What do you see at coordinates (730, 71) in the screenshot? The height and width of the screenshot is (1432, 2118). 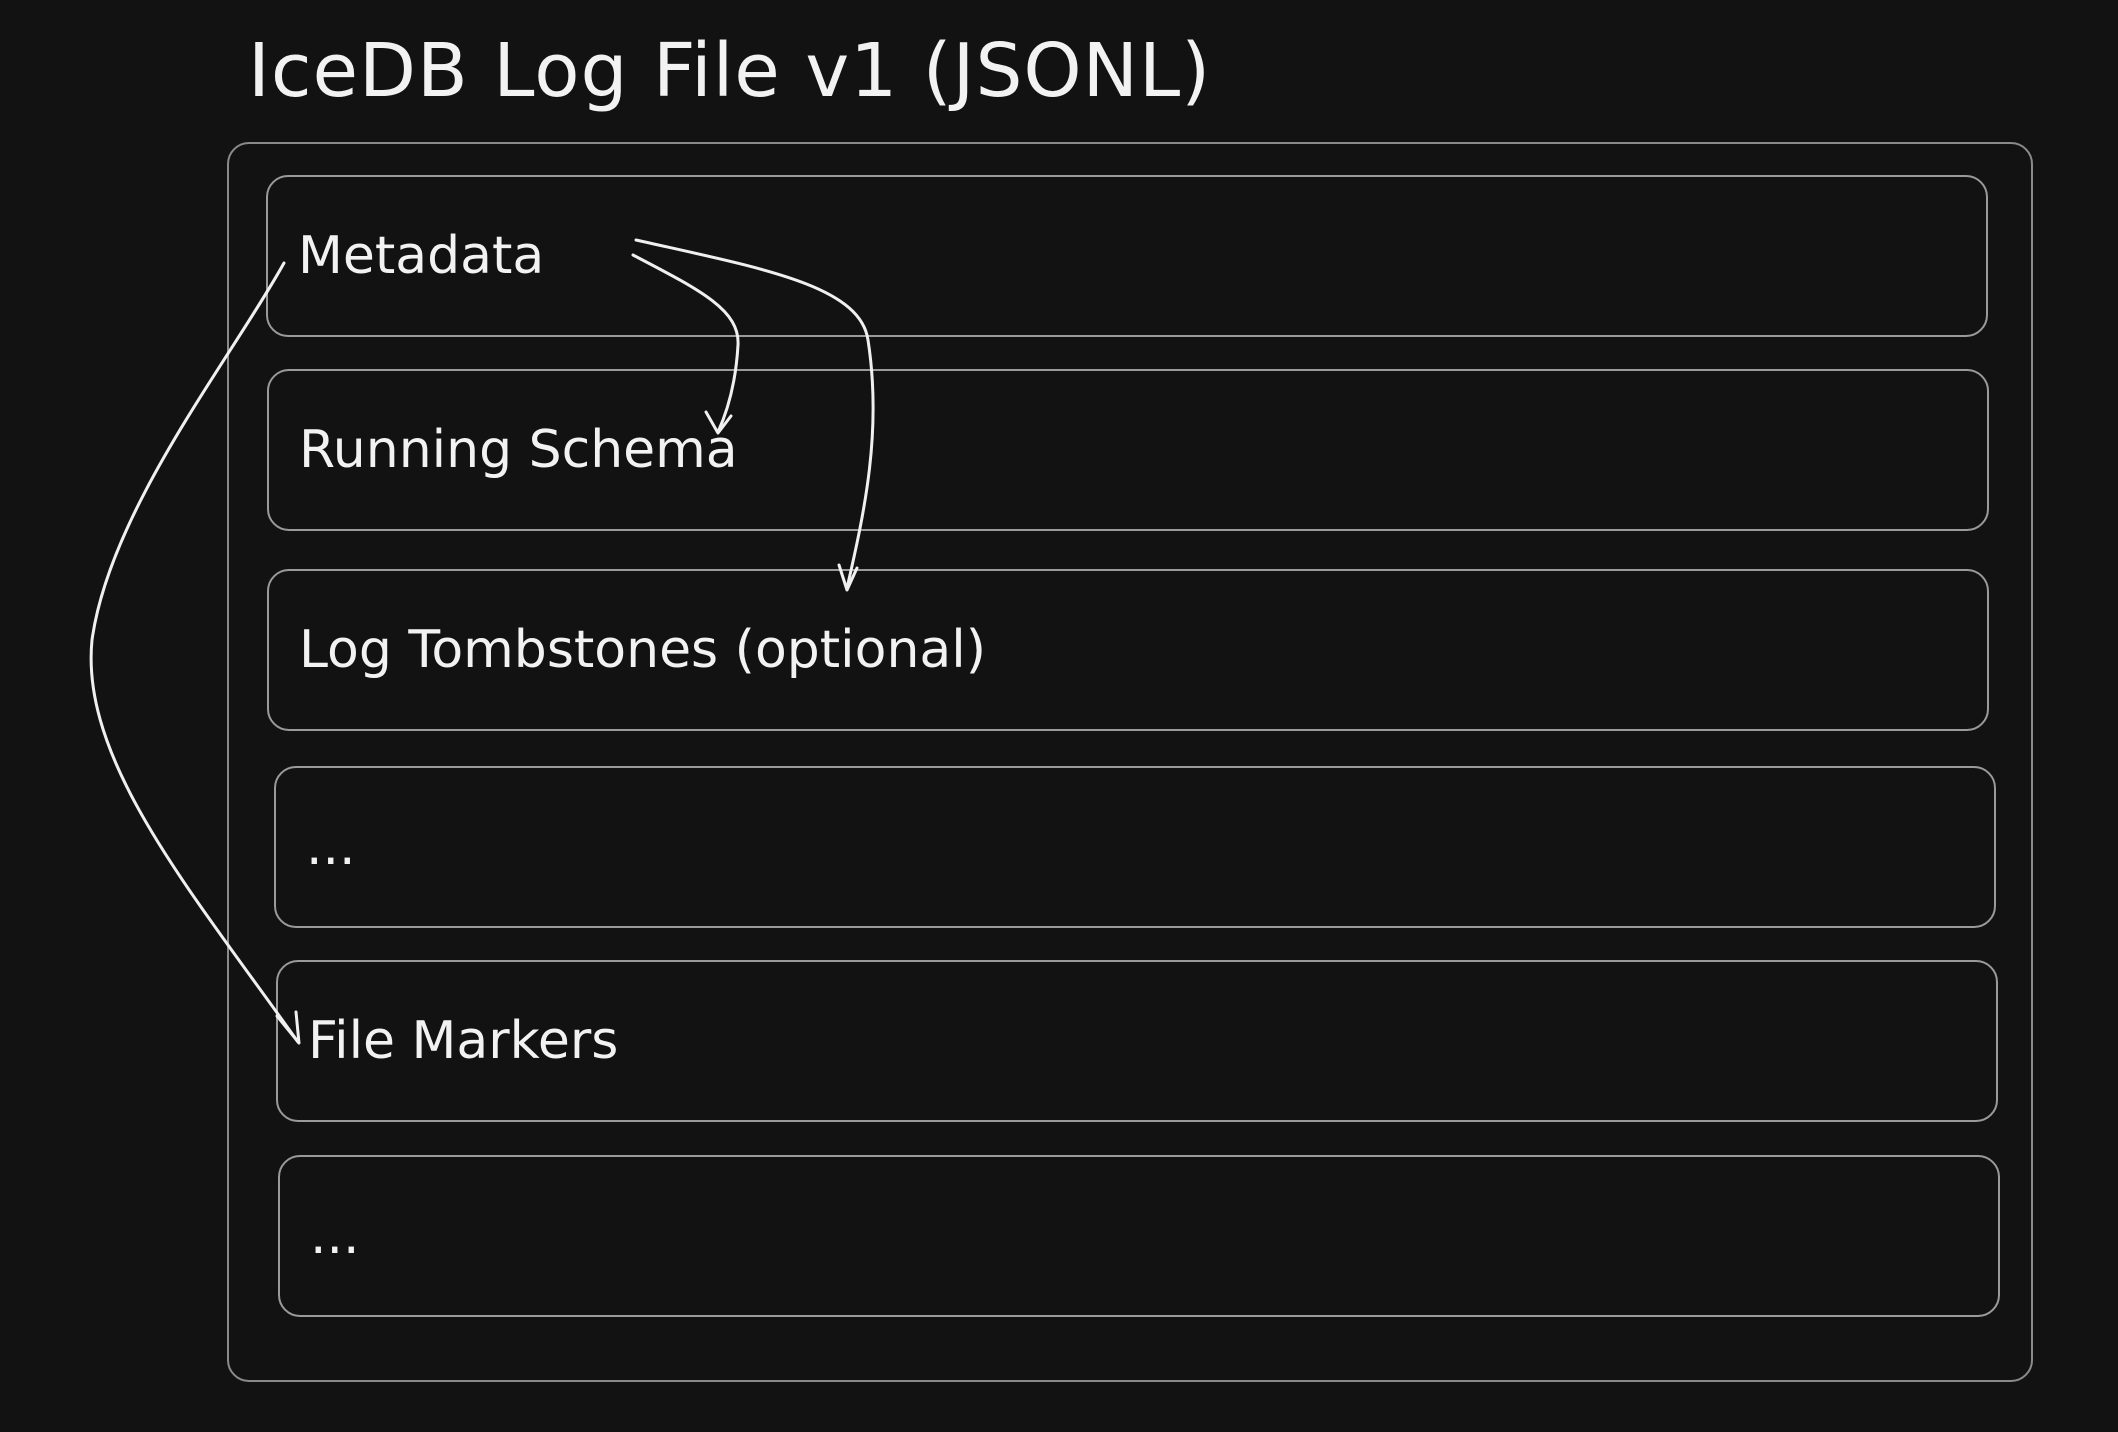 I see `diagram-title: IceDB Log File v1 (JSONL)` at bounding box center [730, 71].